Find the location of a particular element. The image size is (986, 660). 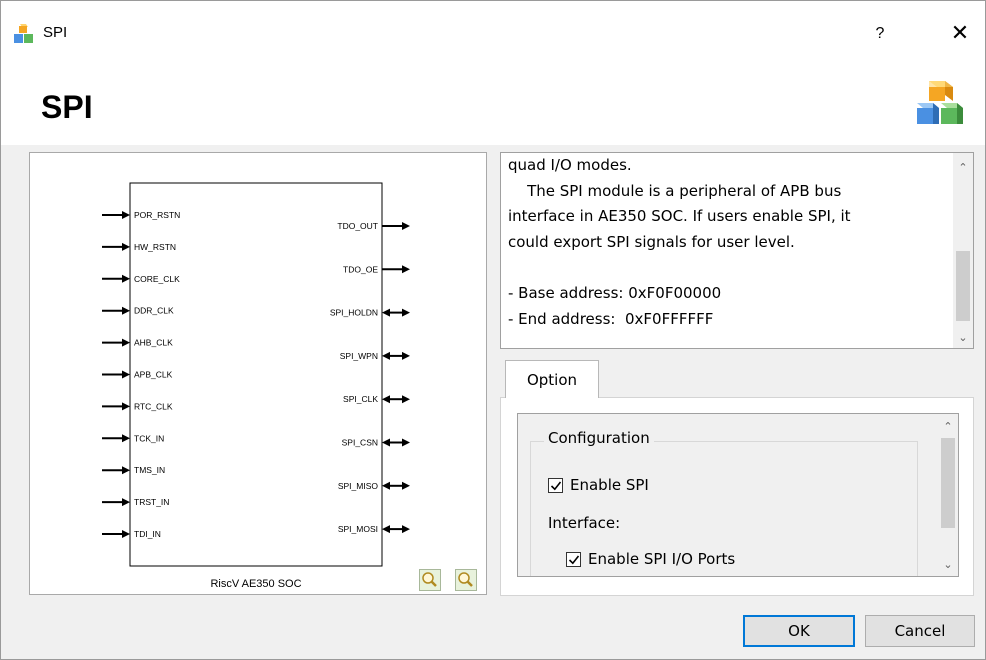

description-line: - Base address: 0xF0F00000 is located at coordinates (615, 292).